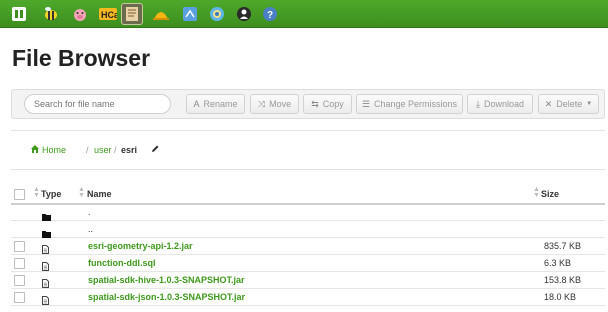 Image resolution: width=608 pixels, height=312 pixels. I want to click on download-icon: ⤓, so click(477, 103).